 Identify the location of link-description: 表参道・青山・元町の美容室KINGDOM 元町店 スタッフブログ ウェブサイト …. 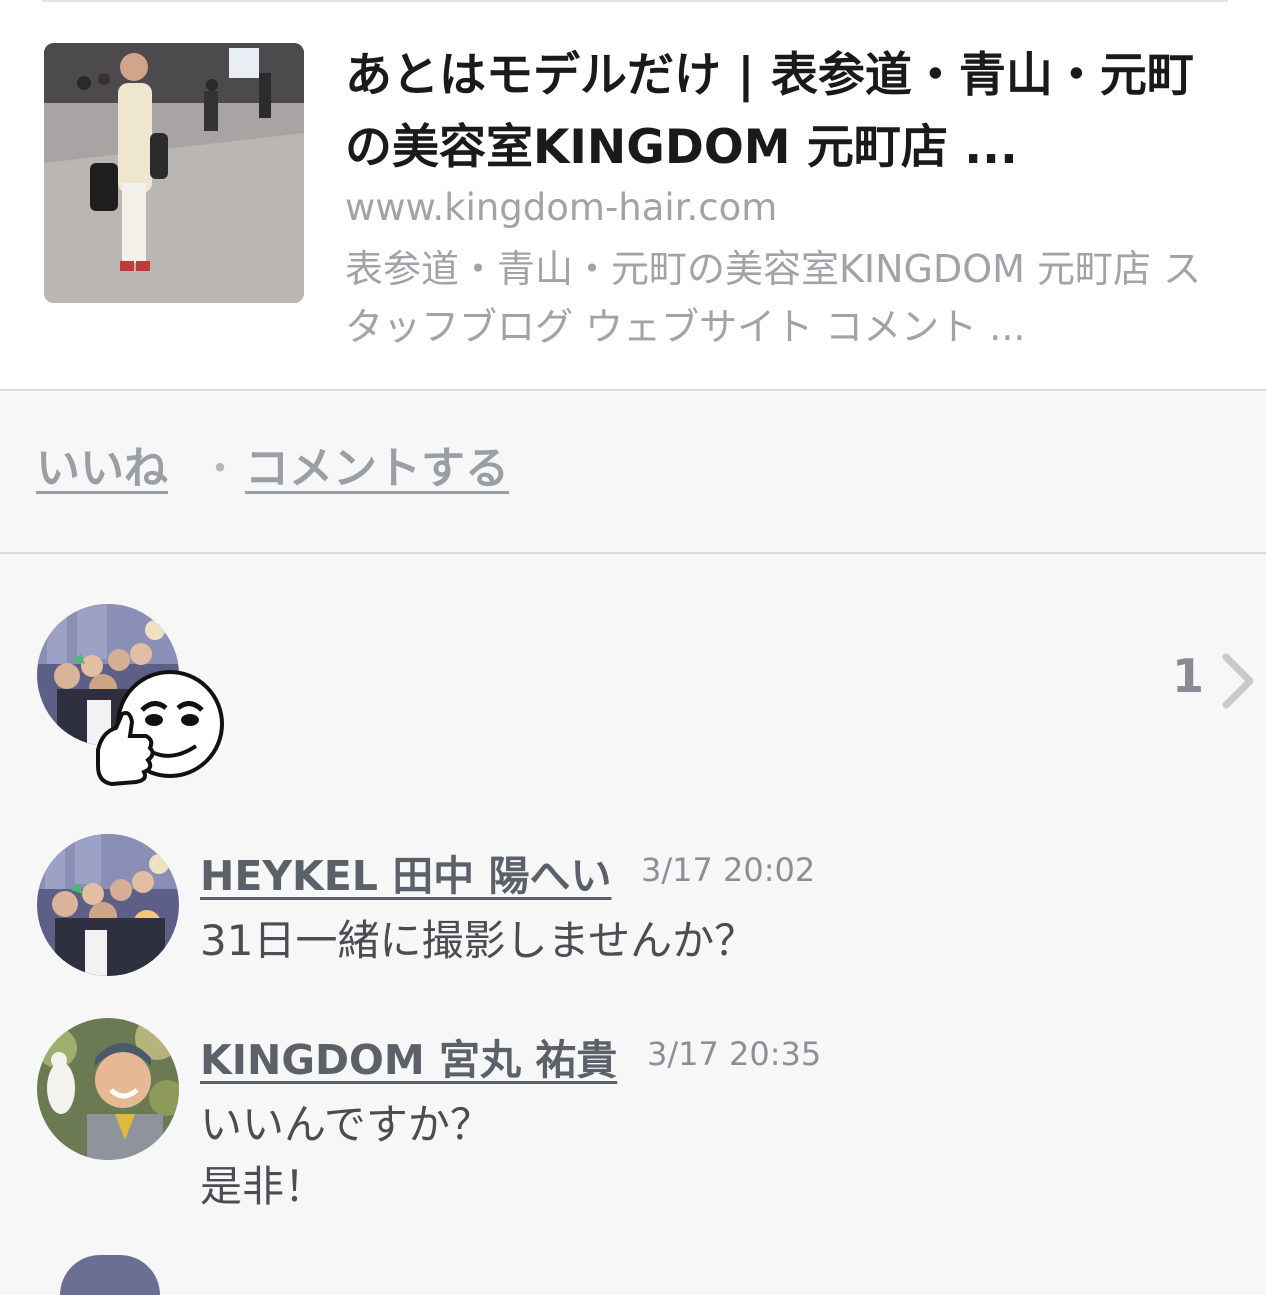
(773, 298).